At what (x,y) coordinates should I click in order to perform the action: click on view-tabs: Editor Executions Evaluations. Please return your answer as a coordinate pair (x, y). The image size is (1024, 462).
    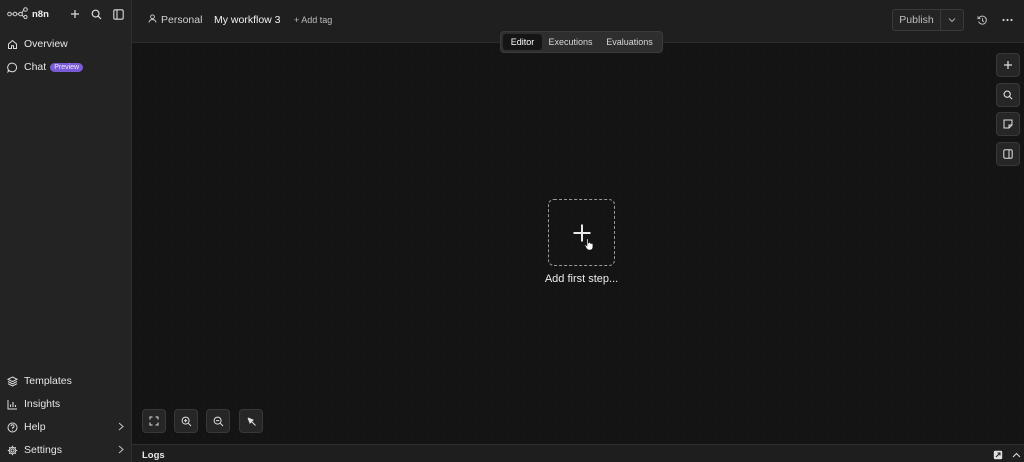
    Looking at the image, I should click on (581, 42).